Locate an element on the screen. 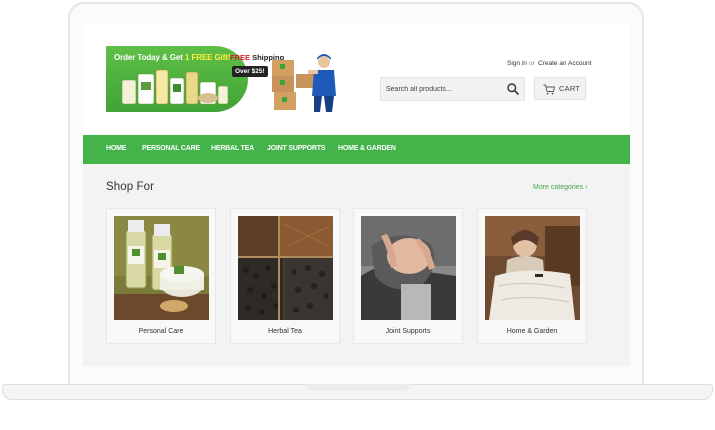  cart-icon is located at coordinates (549, 89).